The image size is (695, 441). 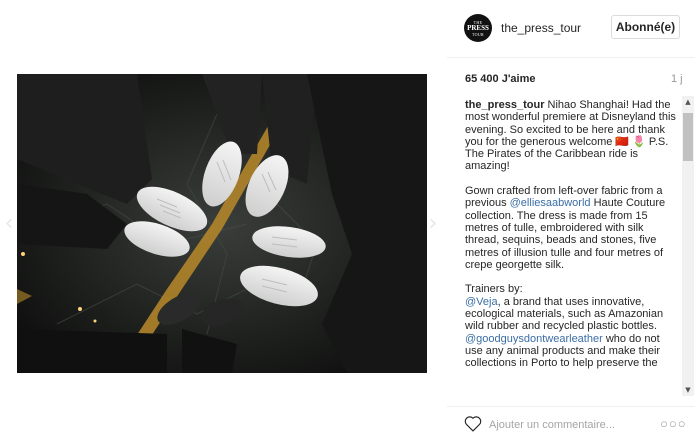 What do you see at coordinates (677, 79) in the screenshot?
I see `post-age: 1 j` at bounding box center [677, 79].